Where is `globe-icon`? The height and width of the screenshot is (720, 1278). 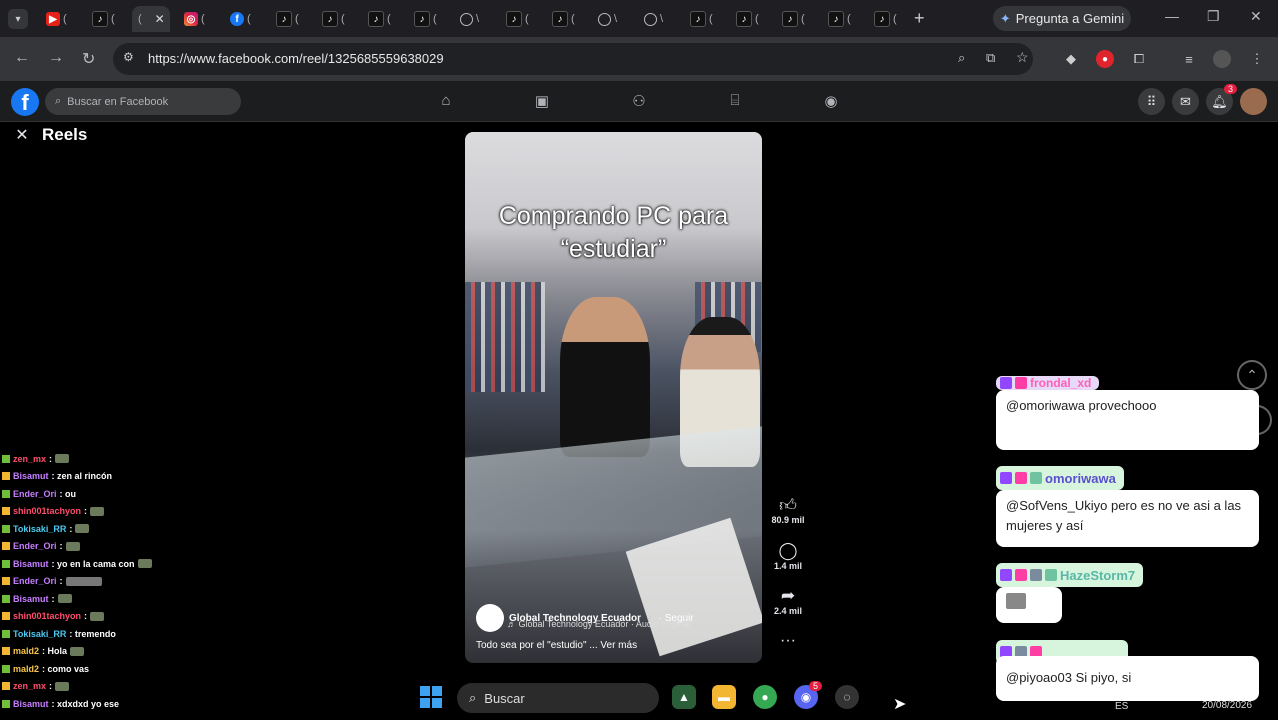 globe-icon is located at coordinates (650, 19).